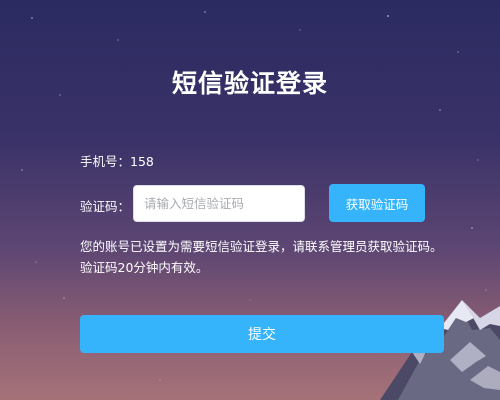 The image size is (500, 400). What do you see at coordinates (249, 83) in the screenshot?
I see `page-title: 短信验证登录` at bounding box center [249, 83].